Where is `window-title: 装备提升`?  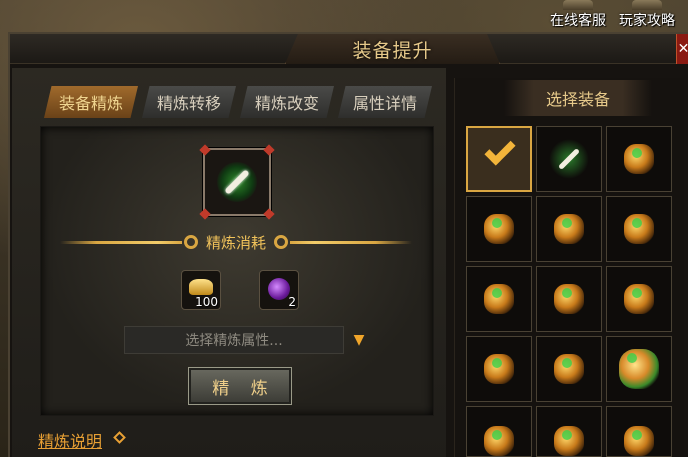 window-title: 装备提升 is located at coordinates (392, 50).